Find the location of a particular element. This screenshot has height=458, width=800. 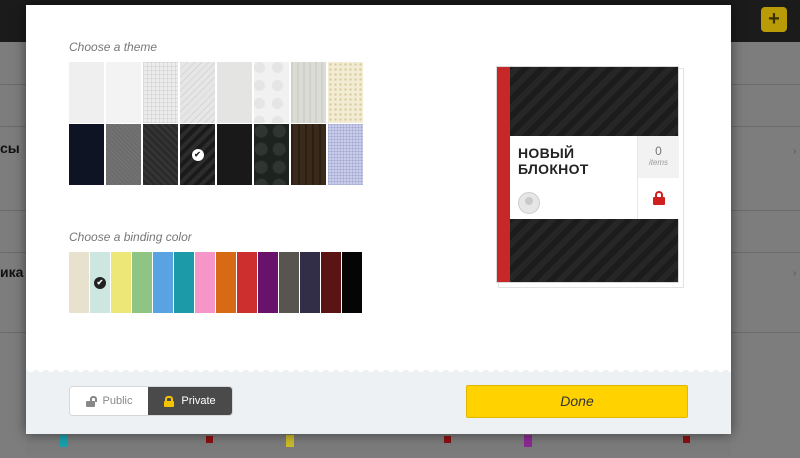

theme-grid: ✔ is located at coordinates (217, 124).